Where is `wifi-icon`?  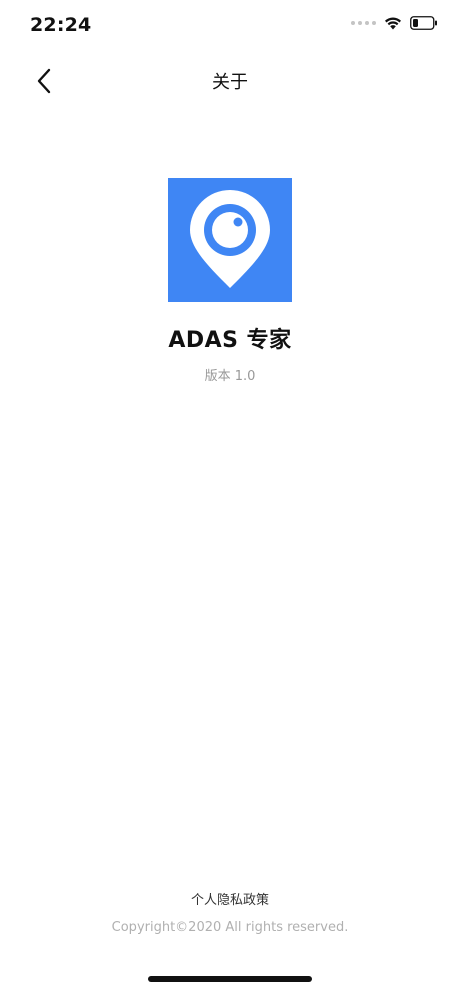 wifi-icon is located at coordinates (393, 23).